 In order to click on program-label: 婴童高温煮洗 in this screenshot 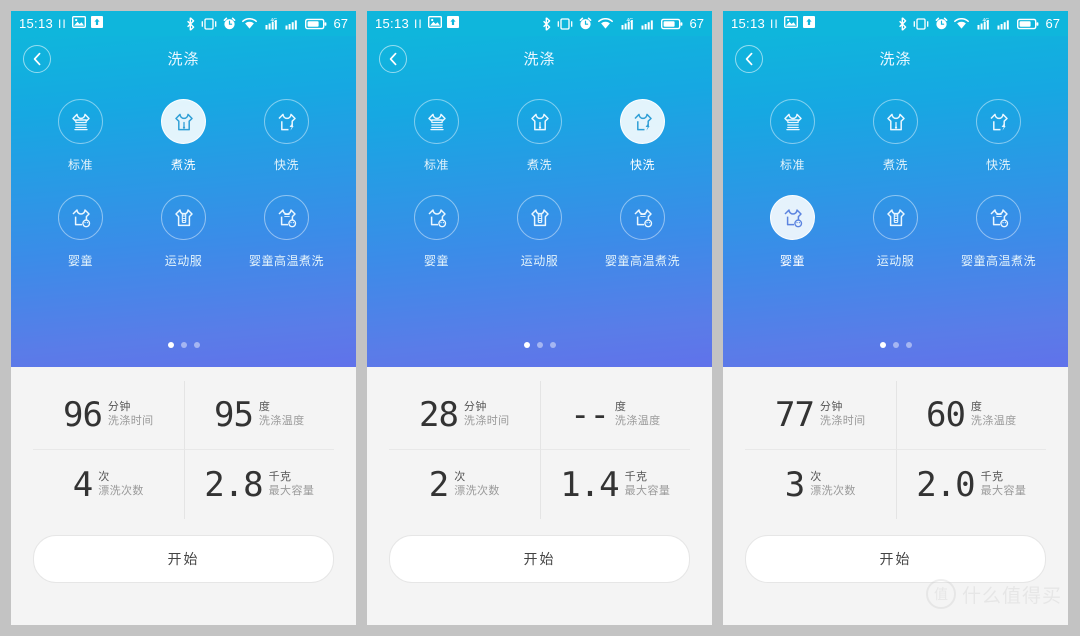, I will do `click(998, 261)`.